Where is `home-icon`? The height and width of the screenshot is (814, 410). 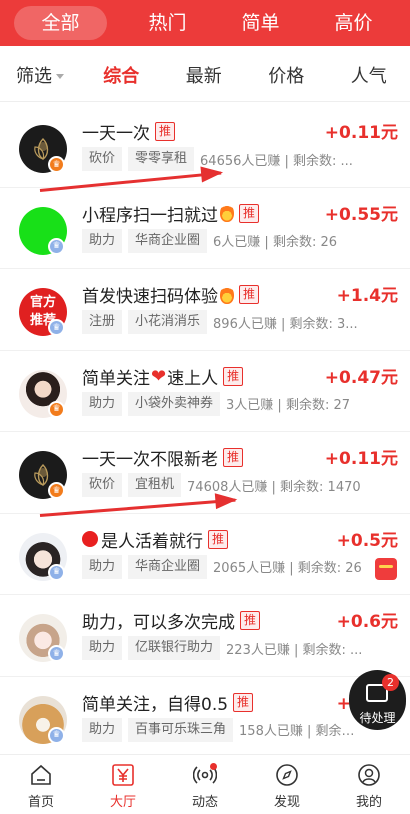 home-icon is located at coordinates (41, 774).